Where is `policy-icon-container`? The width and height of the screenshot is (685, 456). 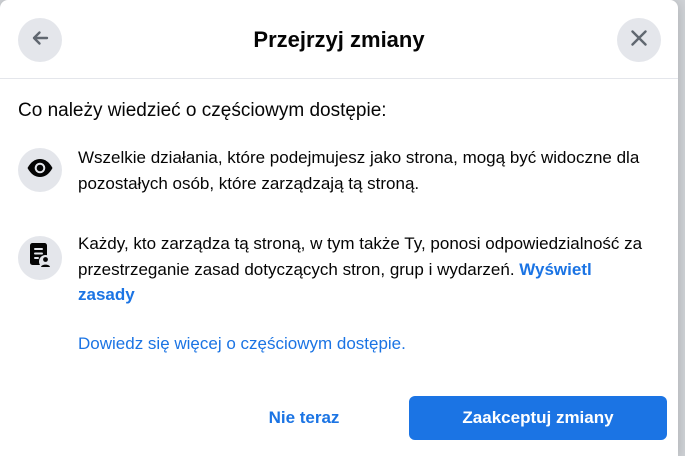
policy-icon-container is located at coordinates (40, 258).